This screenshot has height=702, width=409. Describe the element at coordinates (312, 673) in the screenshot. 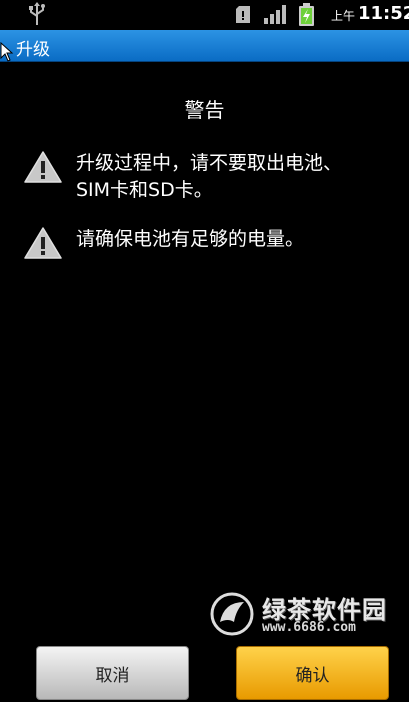

I see `confirm-button: 确认` at that location.